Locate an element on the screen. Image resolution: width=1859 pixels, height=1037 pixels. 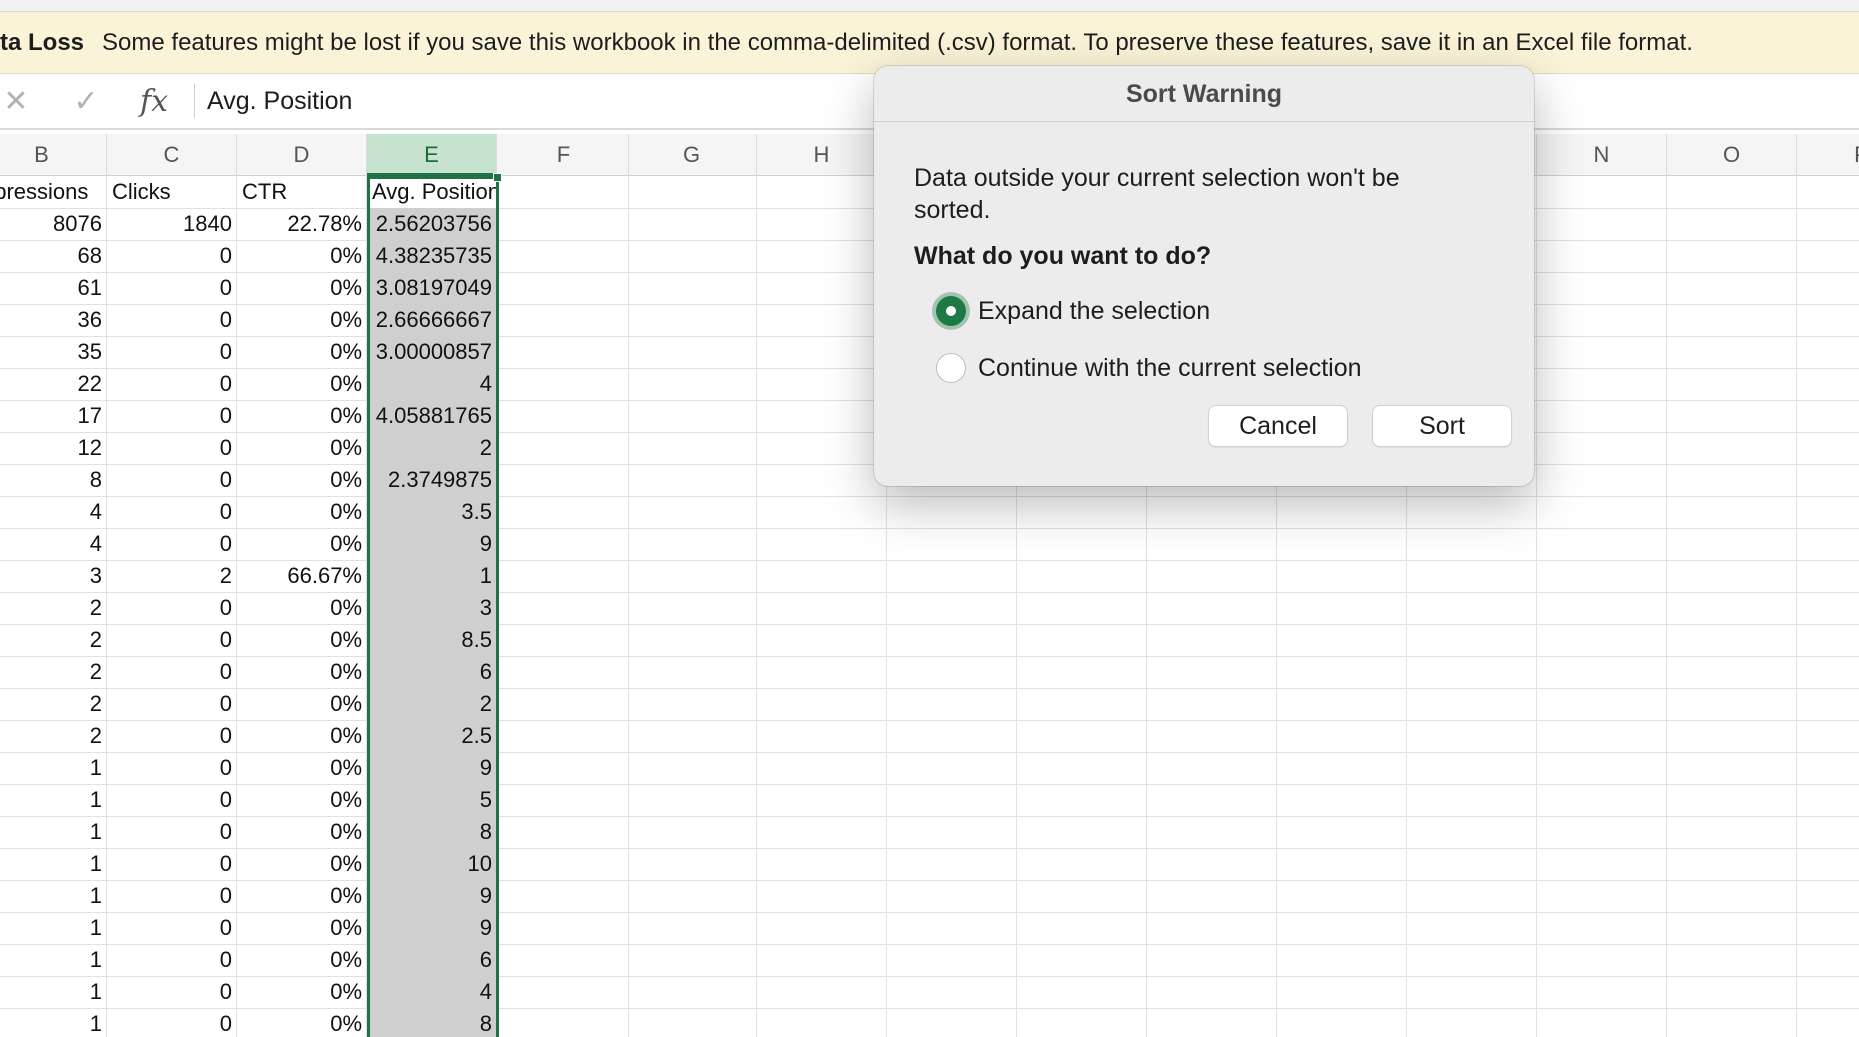
column-header-f: F is located at coordinates (564, 155).